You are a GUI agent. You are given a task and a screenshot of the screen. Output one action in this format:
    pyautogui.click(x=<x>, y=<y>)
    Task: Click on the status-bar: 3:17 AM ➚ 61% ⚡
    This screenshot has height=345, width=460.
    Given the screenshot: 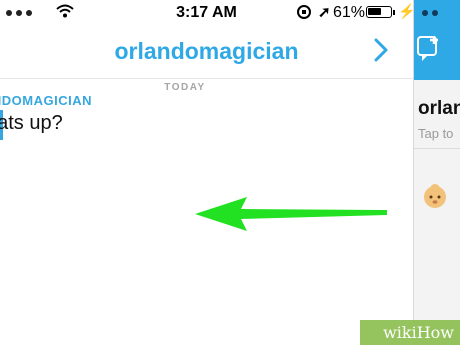 What is the action you would take?
    pyautogui.click(x=206, y=13)
    